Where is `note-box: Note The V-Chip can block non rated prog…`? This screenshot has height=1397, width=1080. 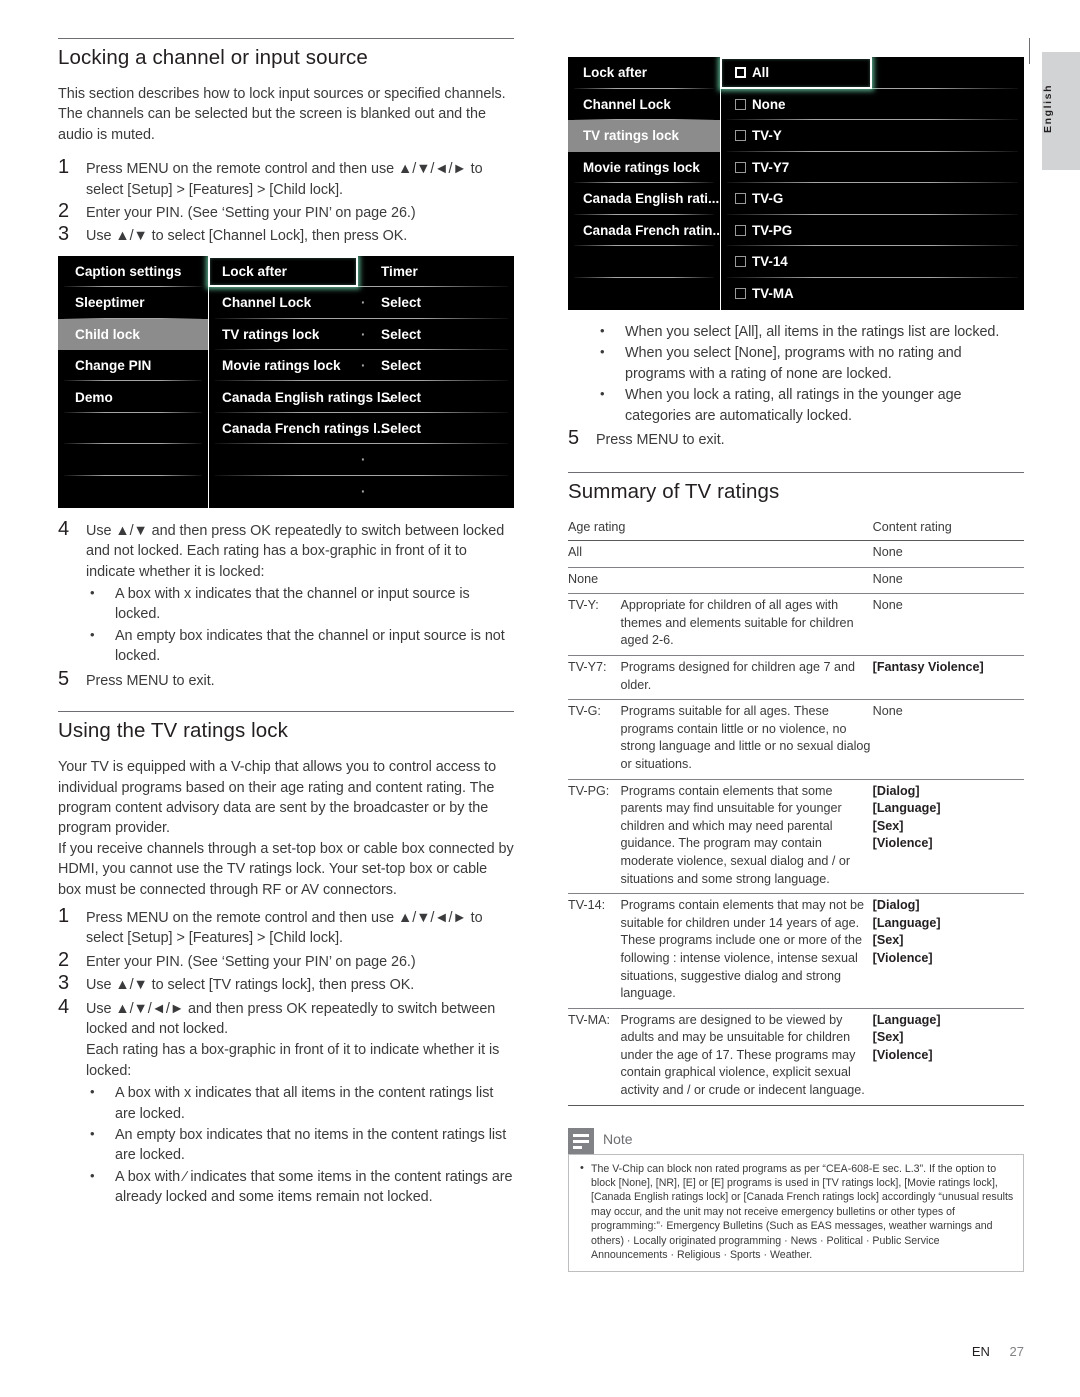 note-box: Note The V-Chip can block non rated prog… is located at coordinates (796, 1199).